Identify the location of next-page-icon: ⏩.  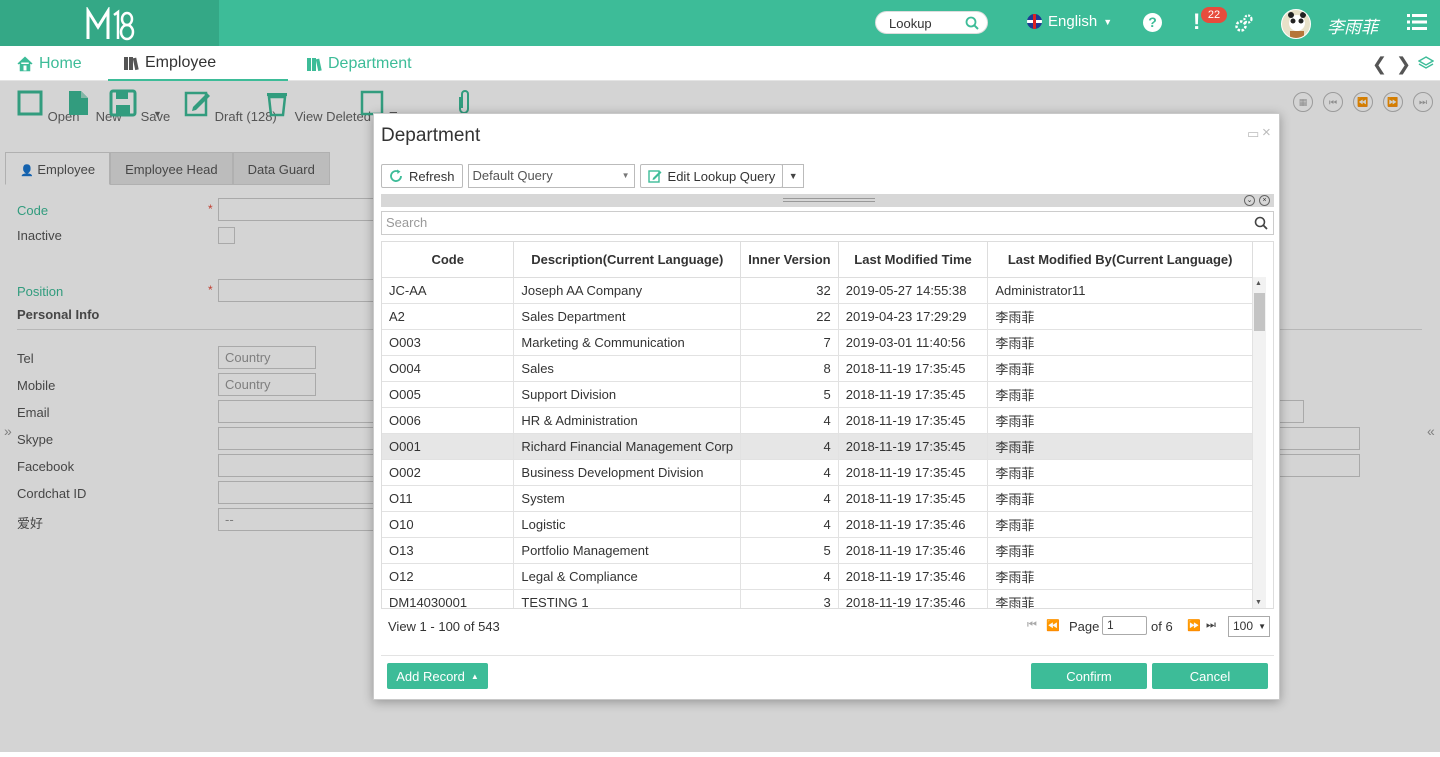
(1194, 625).